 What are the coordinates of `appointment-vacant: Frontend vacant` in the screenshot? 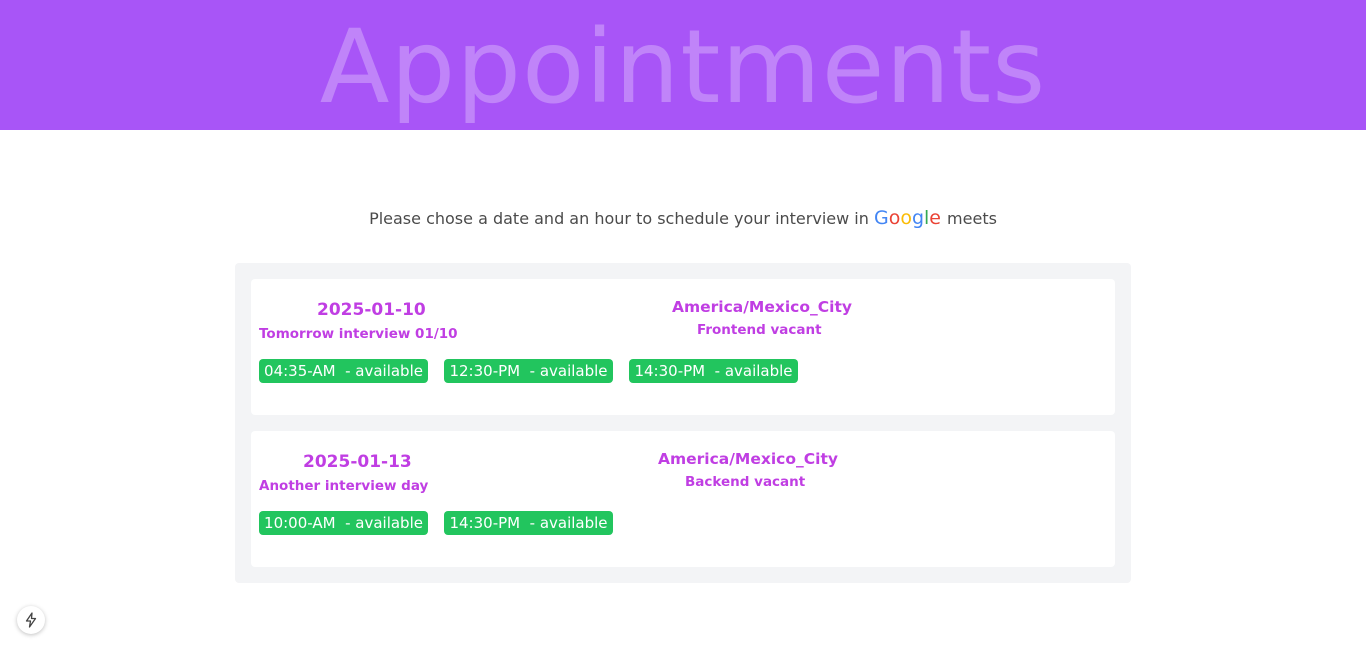 It's located at (759, 330).